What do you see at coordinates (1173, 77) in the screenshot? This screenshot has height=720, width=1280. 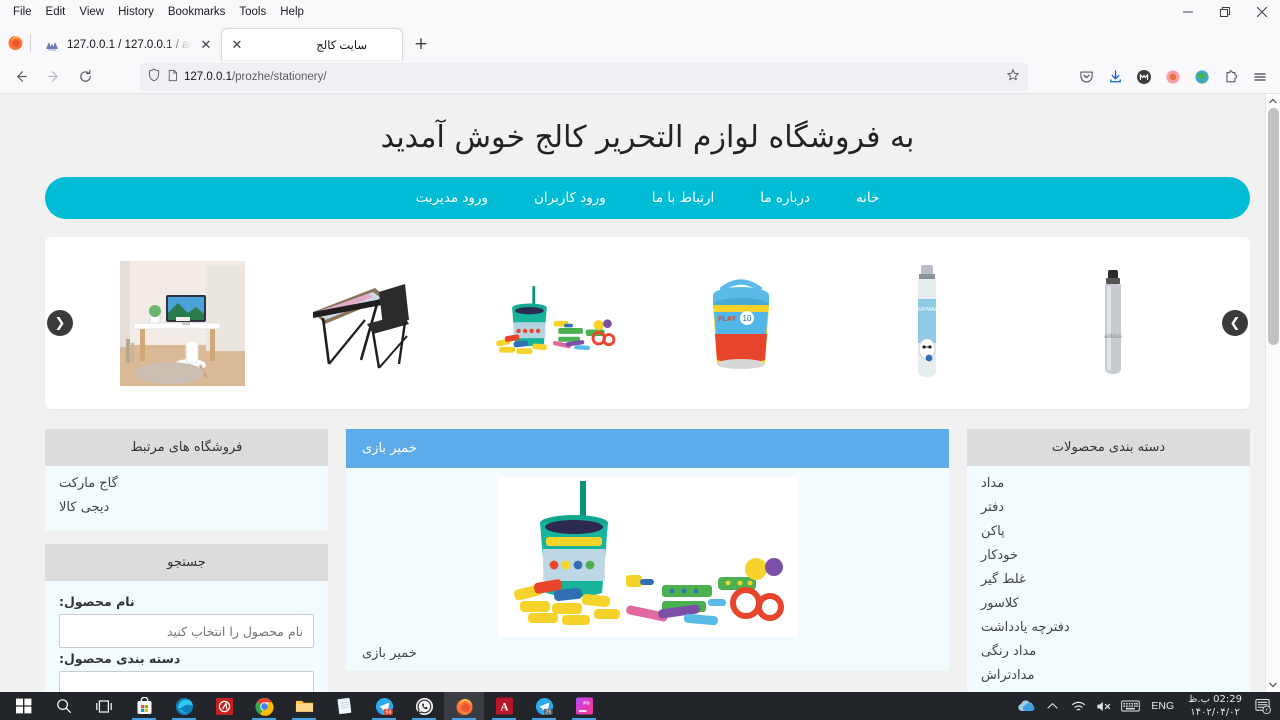 I see `extension-pink-icon` at bounding box center [1173, 77].